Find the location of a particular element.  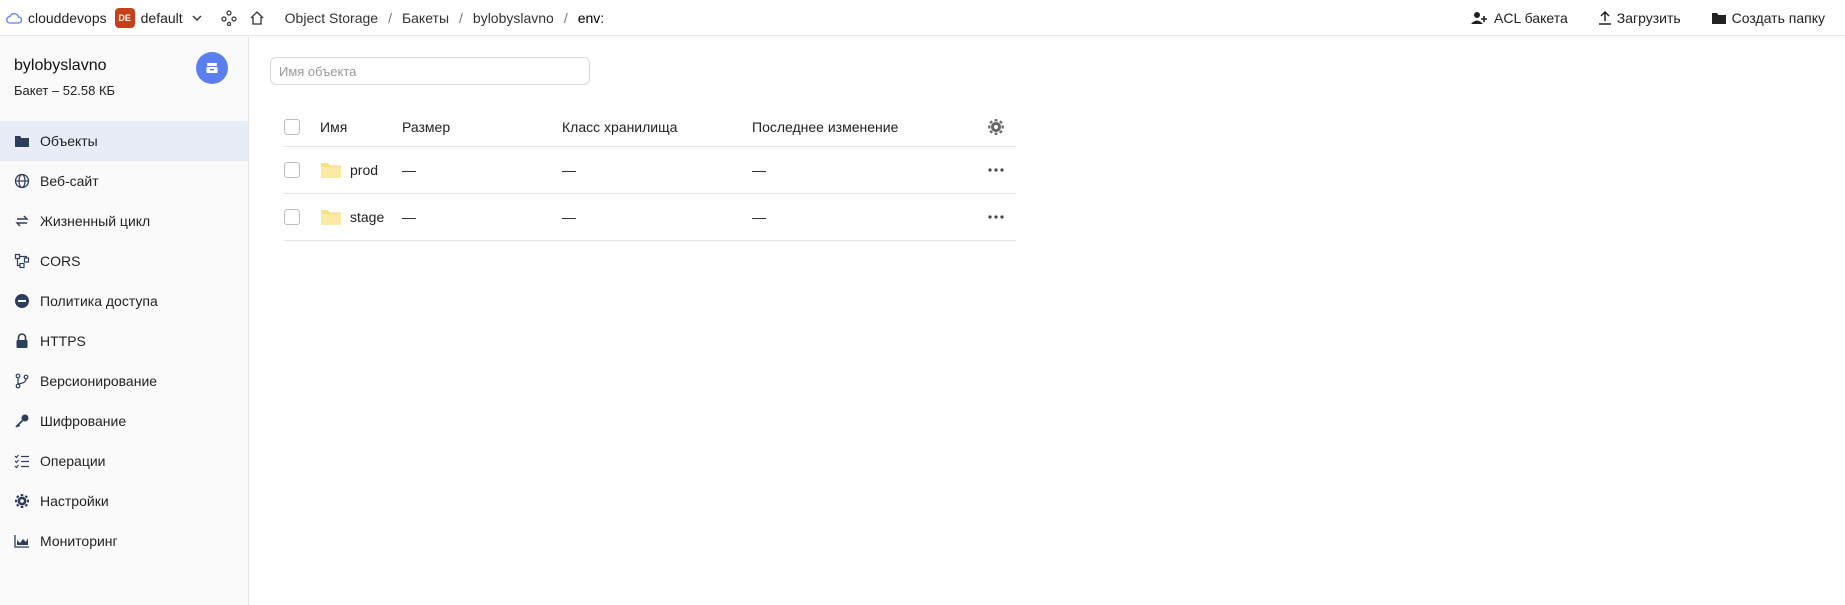

sidebar-item-encryption: Шифрование is located at coordinates (124, 421).